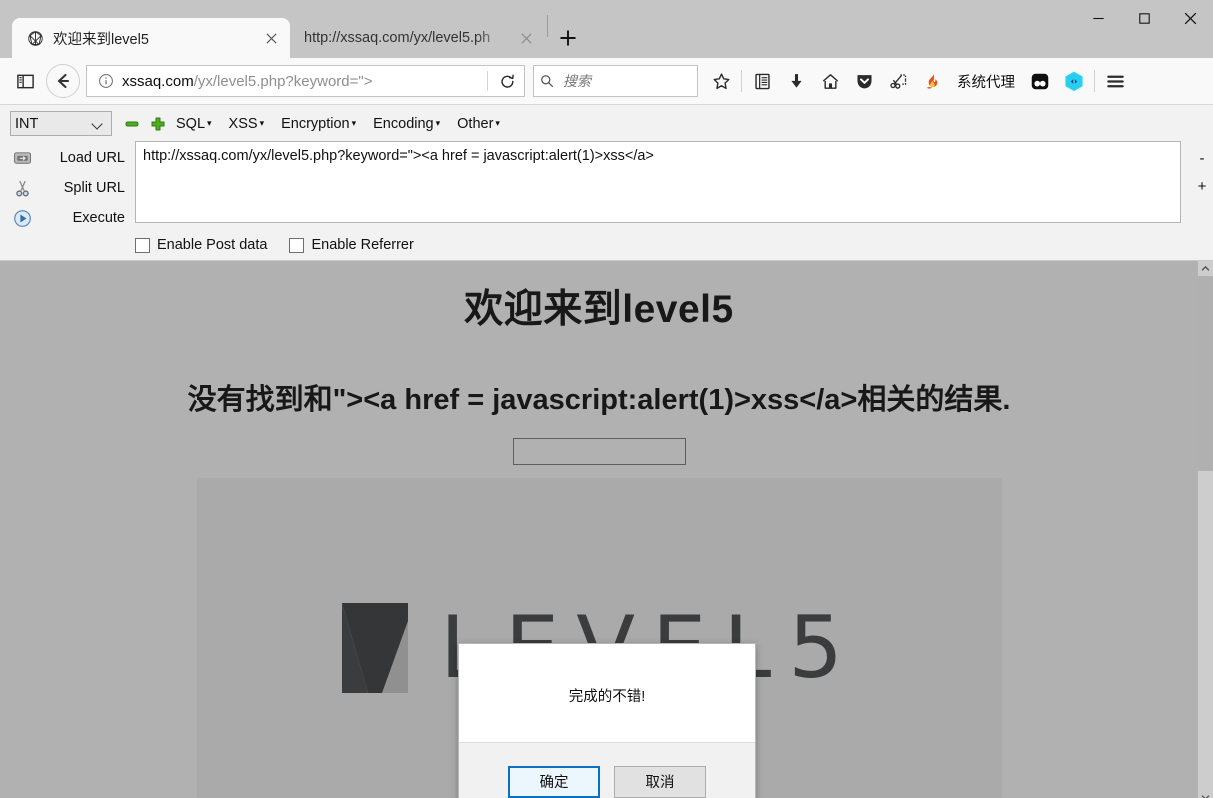 This screenshot has height=798, width=1213. Describe the element at coordinates (986, 81) in the screenshot. I see `proxy-status-label: 系统代理` at that location.